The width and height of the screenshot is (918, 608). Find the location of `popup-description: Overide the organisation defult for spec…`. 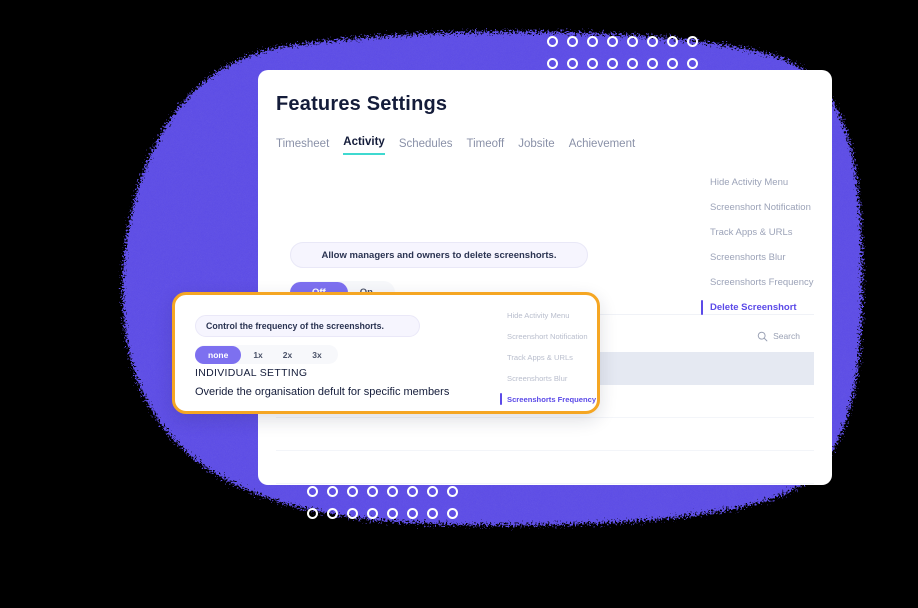

popup-description: Overide the organisation defult for spec… is located at coordinates (322, 392).